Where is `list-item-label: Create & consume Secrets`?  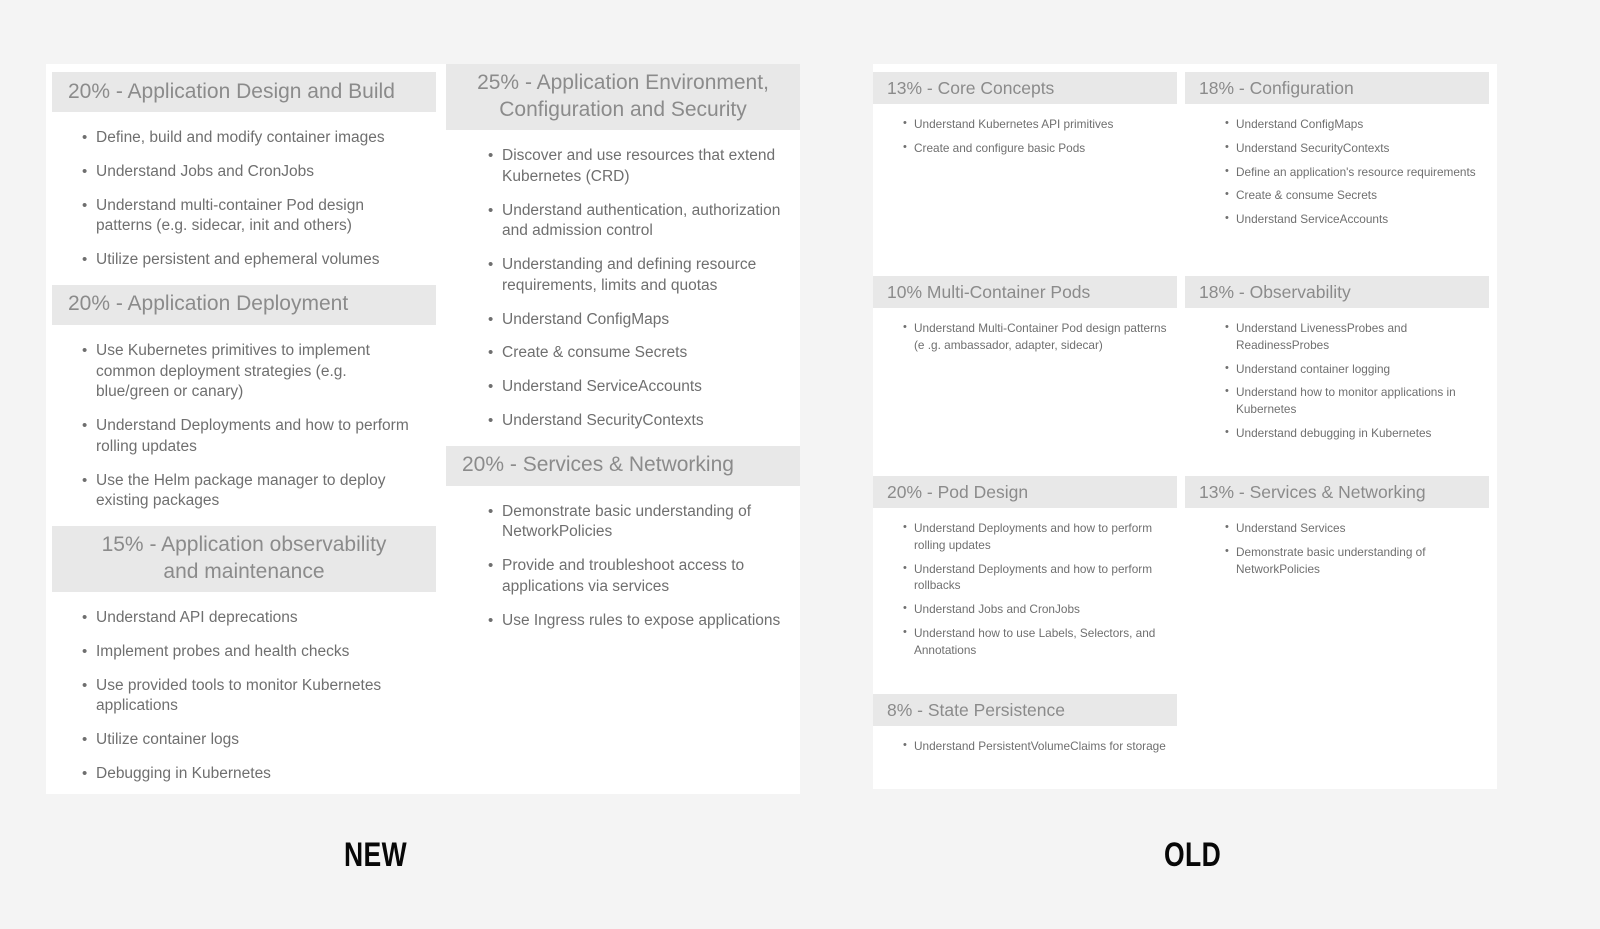
list-item-label: Create & consume Secrets is located at coordinates (1306, 195).